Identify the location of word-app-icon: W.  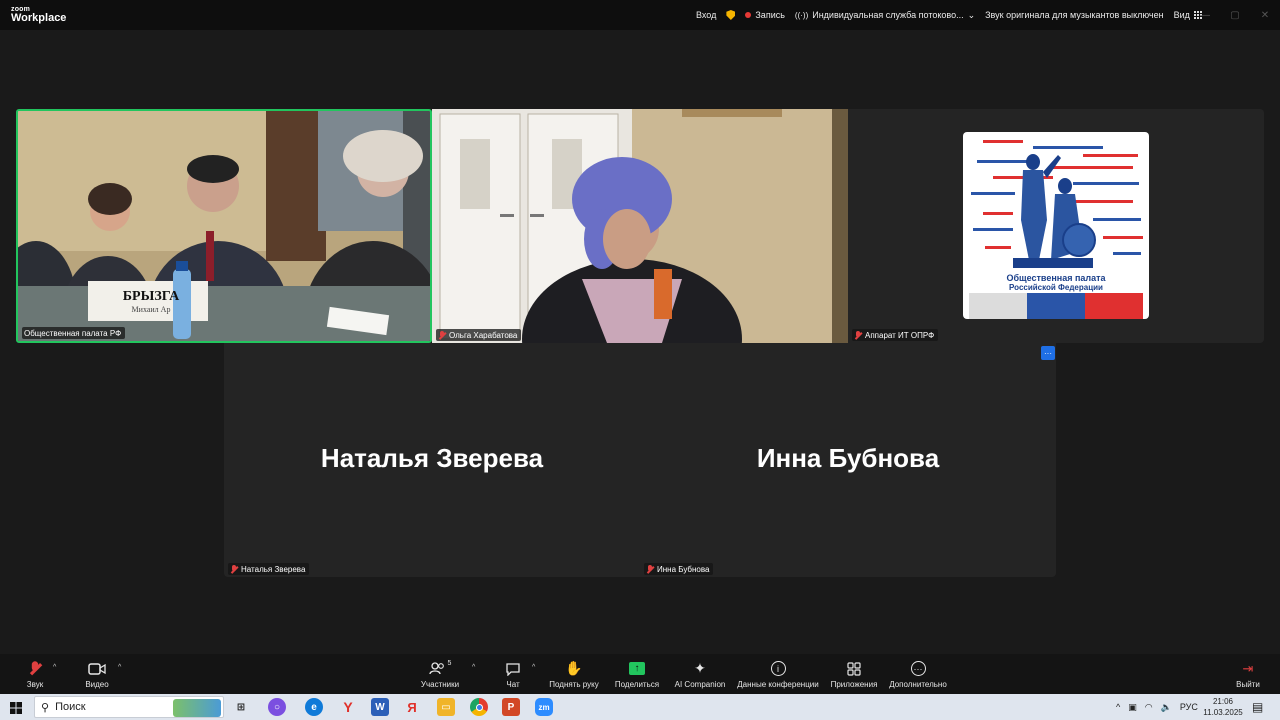
(380, 707).